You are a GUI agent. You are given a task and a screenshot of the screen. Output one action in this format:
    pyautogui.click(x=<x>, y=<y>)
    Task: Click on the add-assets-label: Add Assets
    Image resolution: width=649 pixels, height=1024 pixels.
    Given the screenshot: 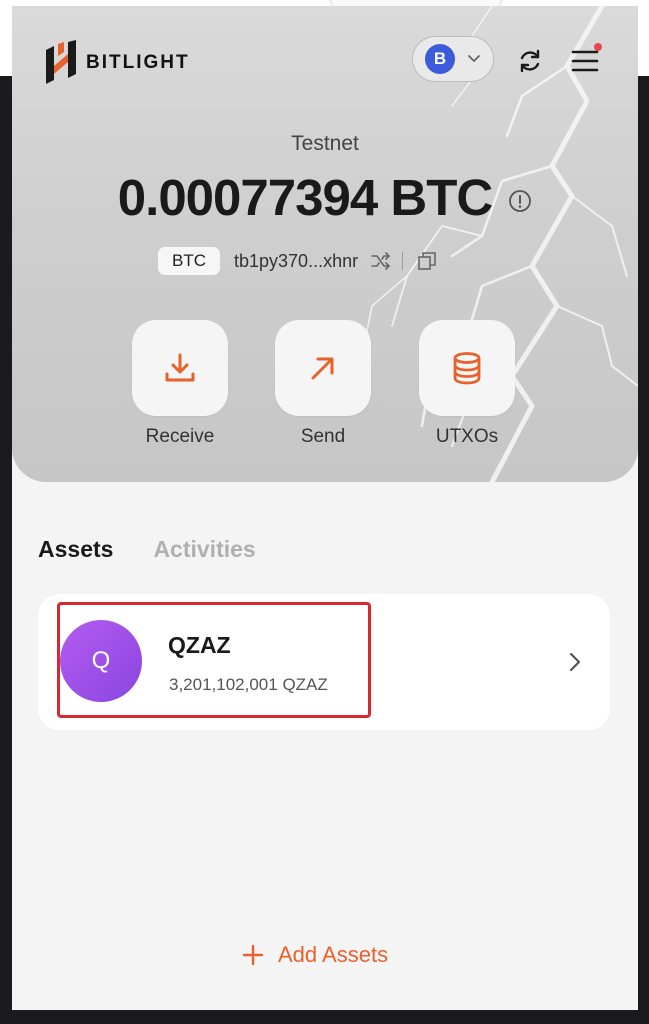 What is the action you would take?
    pyautogui.click(x=333, y=954)
    